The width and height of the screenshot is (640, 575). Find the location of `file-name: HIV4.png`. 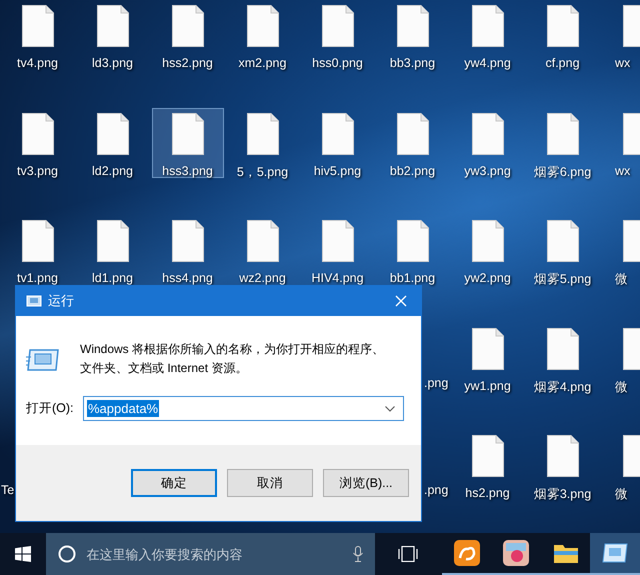

file-name: HIV4.png is located at coordinates (337, 278).